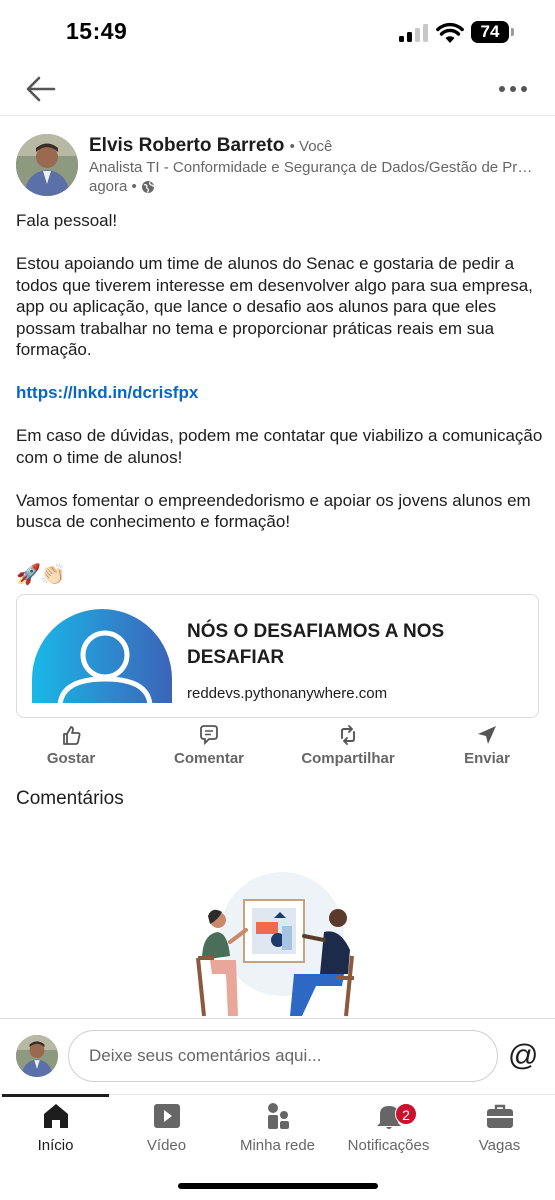 The image size is (555, 1200). I want to click on mention-button: @, so click(523, 1056).